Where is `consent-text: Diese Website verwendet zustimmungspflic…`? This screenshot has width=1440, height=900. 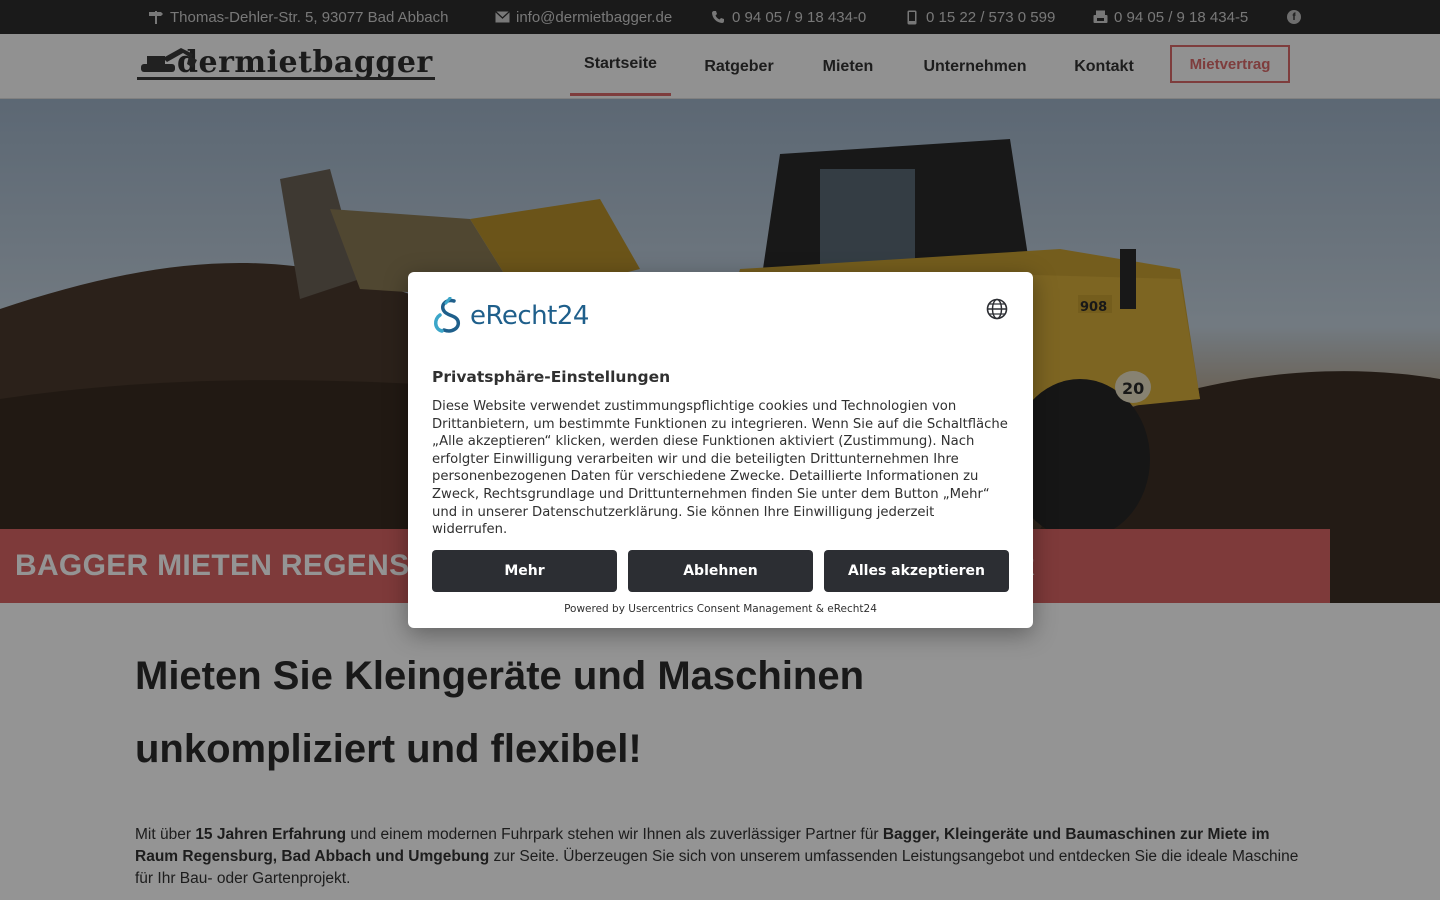
consent-text: Diese Website verwendet zustimmungspflic… is located at coordinates (720, 468).